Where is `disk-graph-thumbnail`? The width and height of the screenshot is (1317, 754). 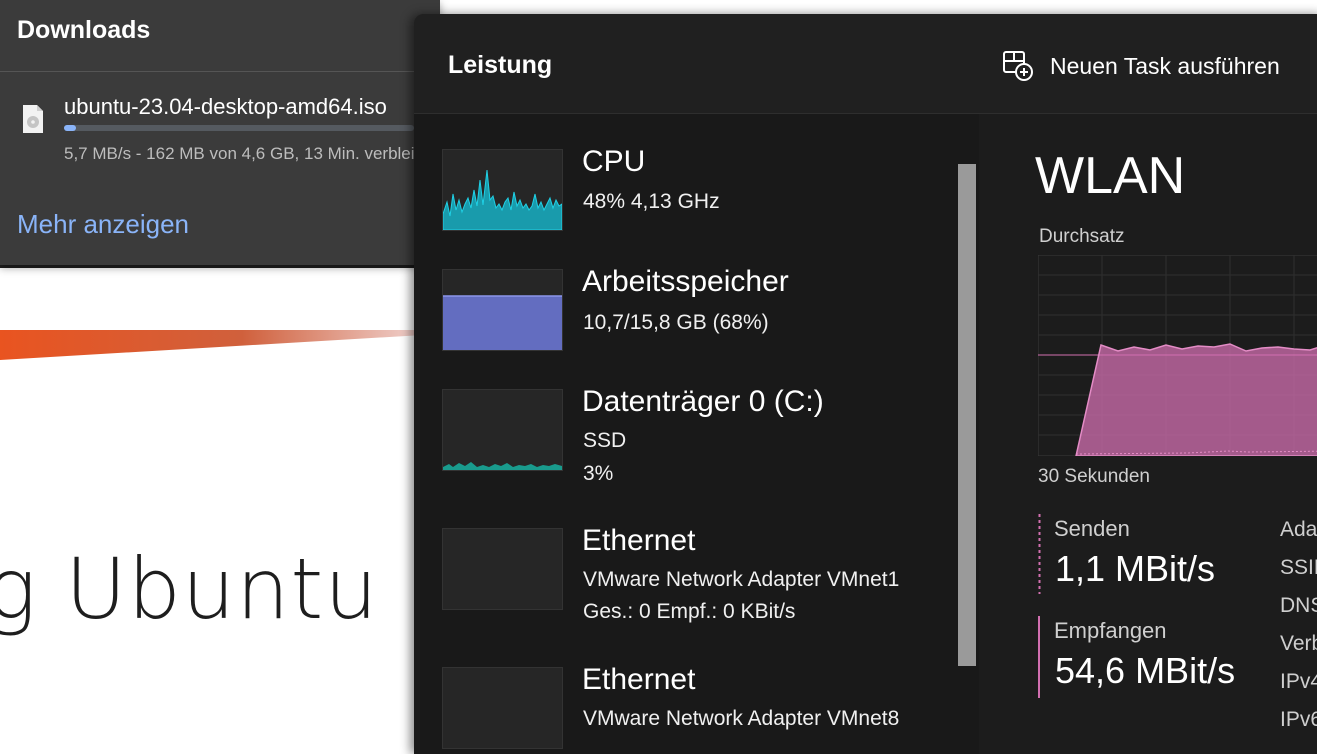
disk-graph-thumbnail is located at coordinates (502, 430).